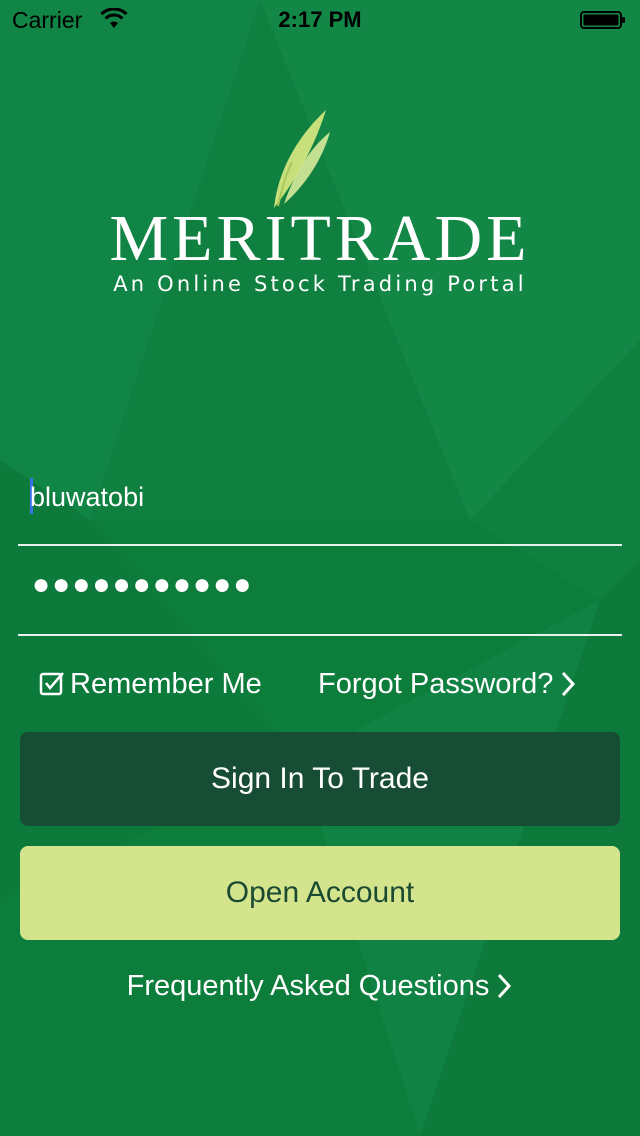 The height and width of the screenshot is (1136, 640). I want to click on faq-label: Frequently Asked Questions, so click(308, 985).